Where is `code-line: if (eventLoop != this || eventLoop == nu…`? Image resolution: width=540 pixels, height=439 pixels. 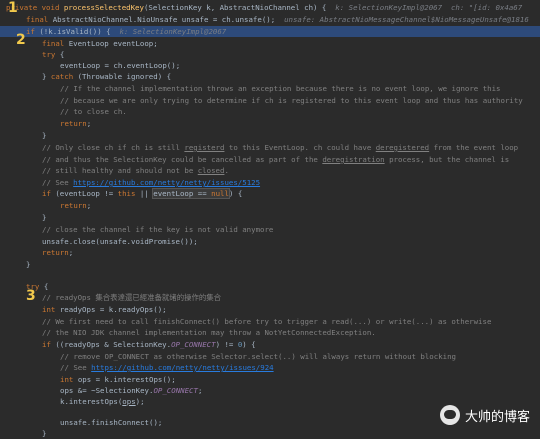 code-line: if (eventLoop != this || eventLoop == nu… is located at coordinates (270, 193).